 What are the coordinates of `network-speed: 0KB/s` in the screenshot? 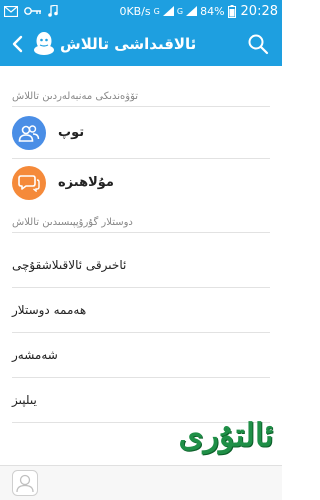 It's located at (135, 11).